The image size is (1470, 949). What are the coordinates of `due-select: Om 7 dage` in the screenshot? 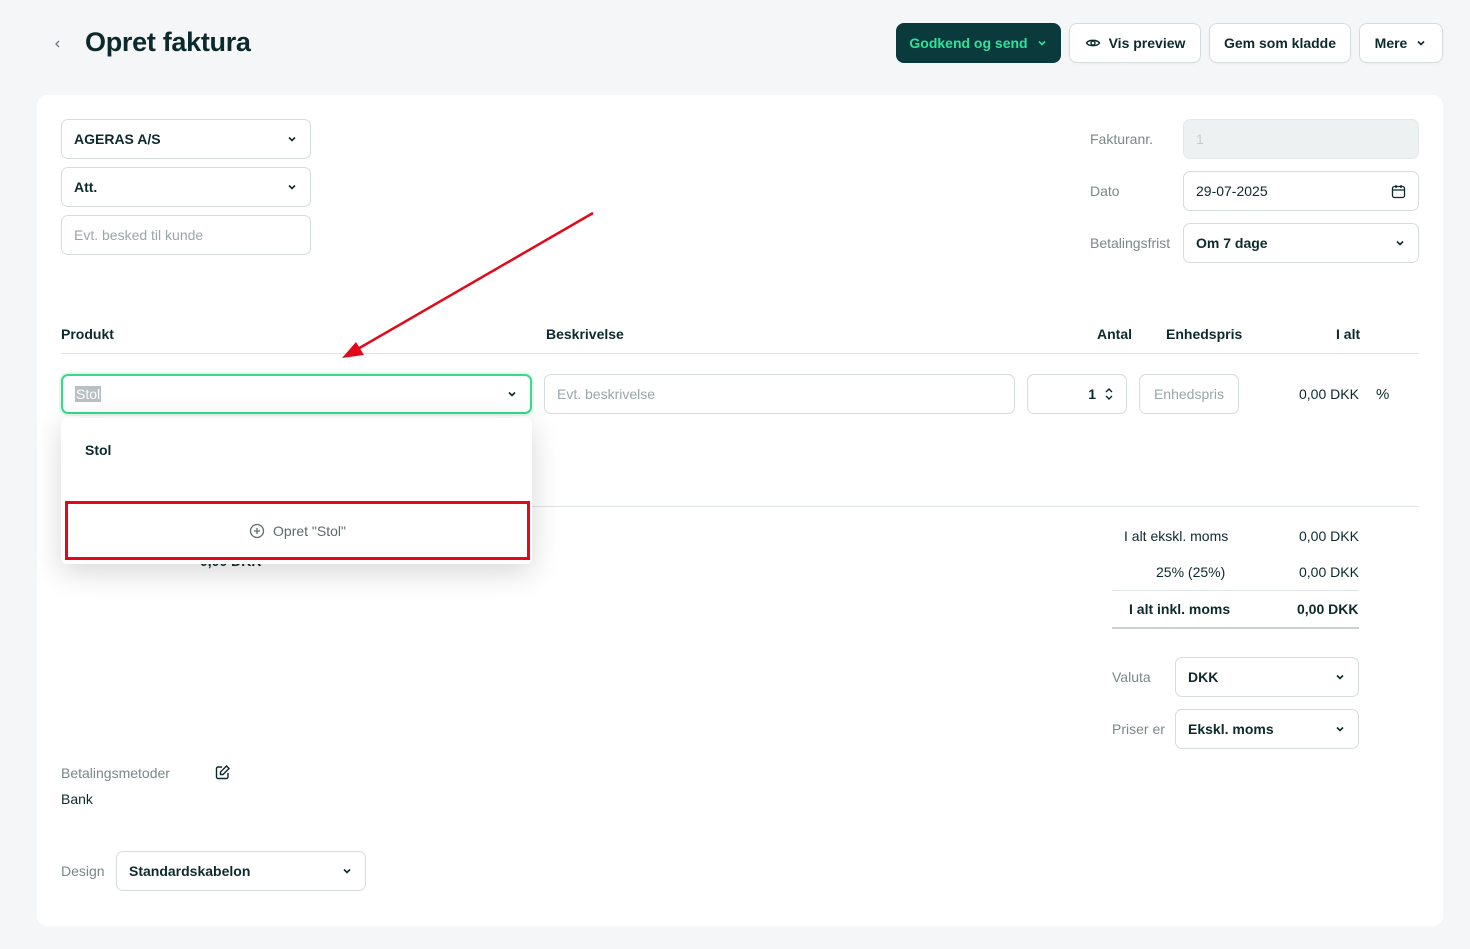 It's located at (1301, 243).